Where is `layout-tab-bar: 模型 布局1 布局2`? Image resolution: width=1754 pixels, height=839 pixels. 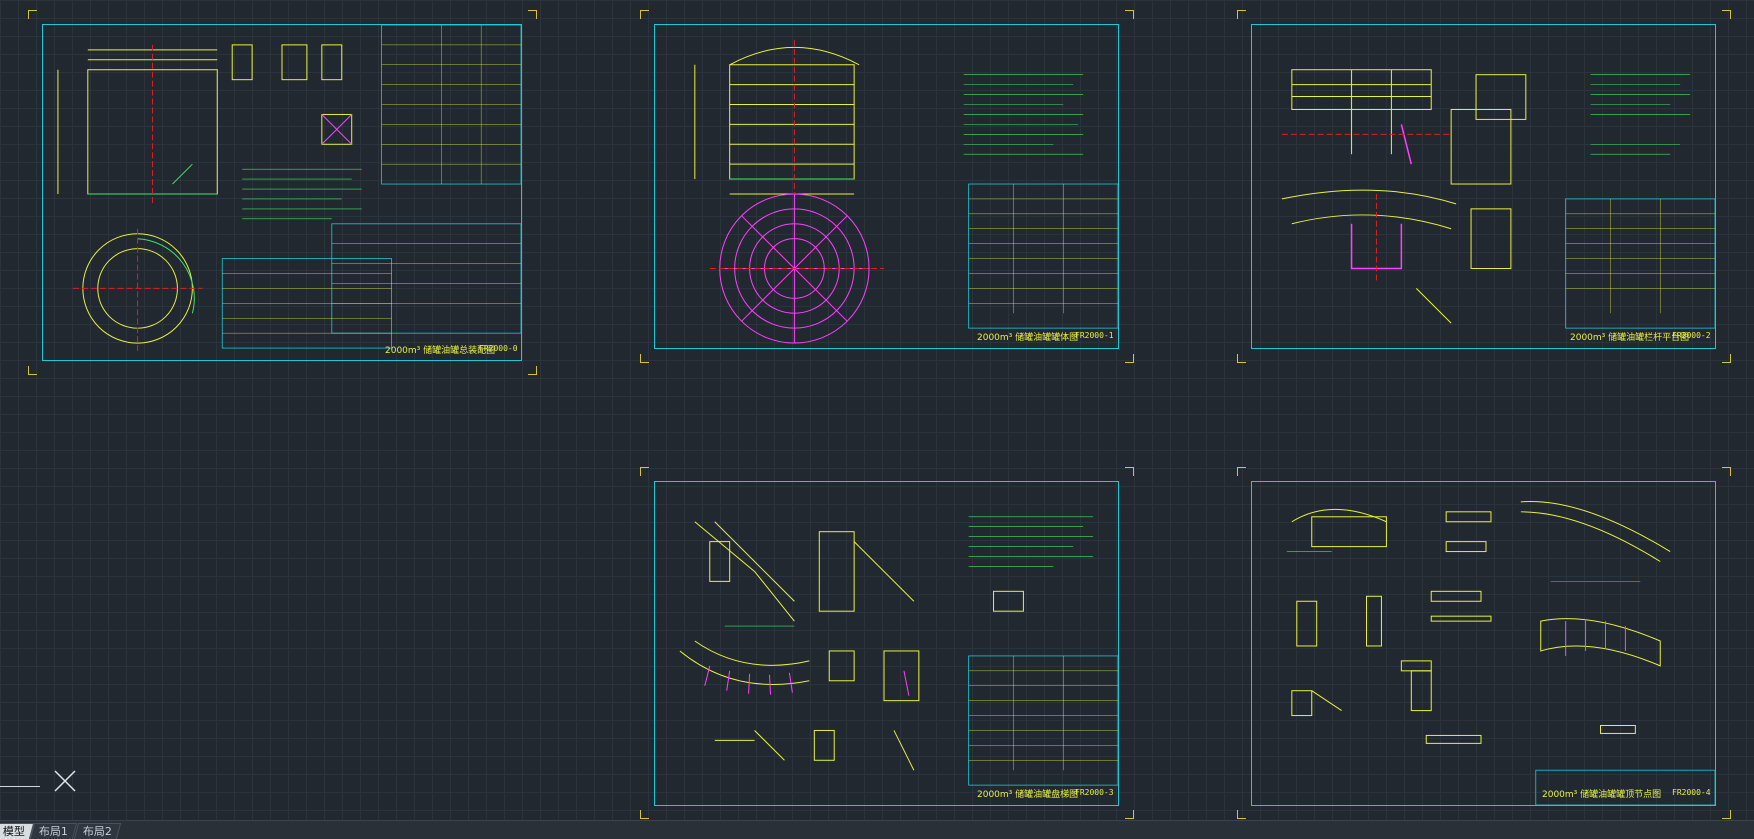
layout-tab-bar: 模型 布局1 布局2 is located at coordinates (877, 829).